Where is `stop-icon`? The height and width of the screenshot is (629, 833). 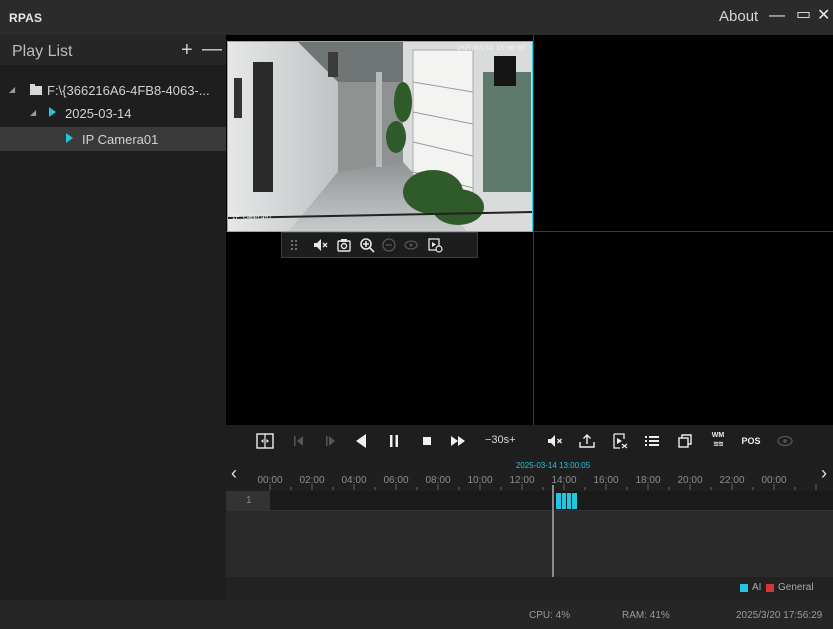 stop-icon is located at coordinates (427, 441).